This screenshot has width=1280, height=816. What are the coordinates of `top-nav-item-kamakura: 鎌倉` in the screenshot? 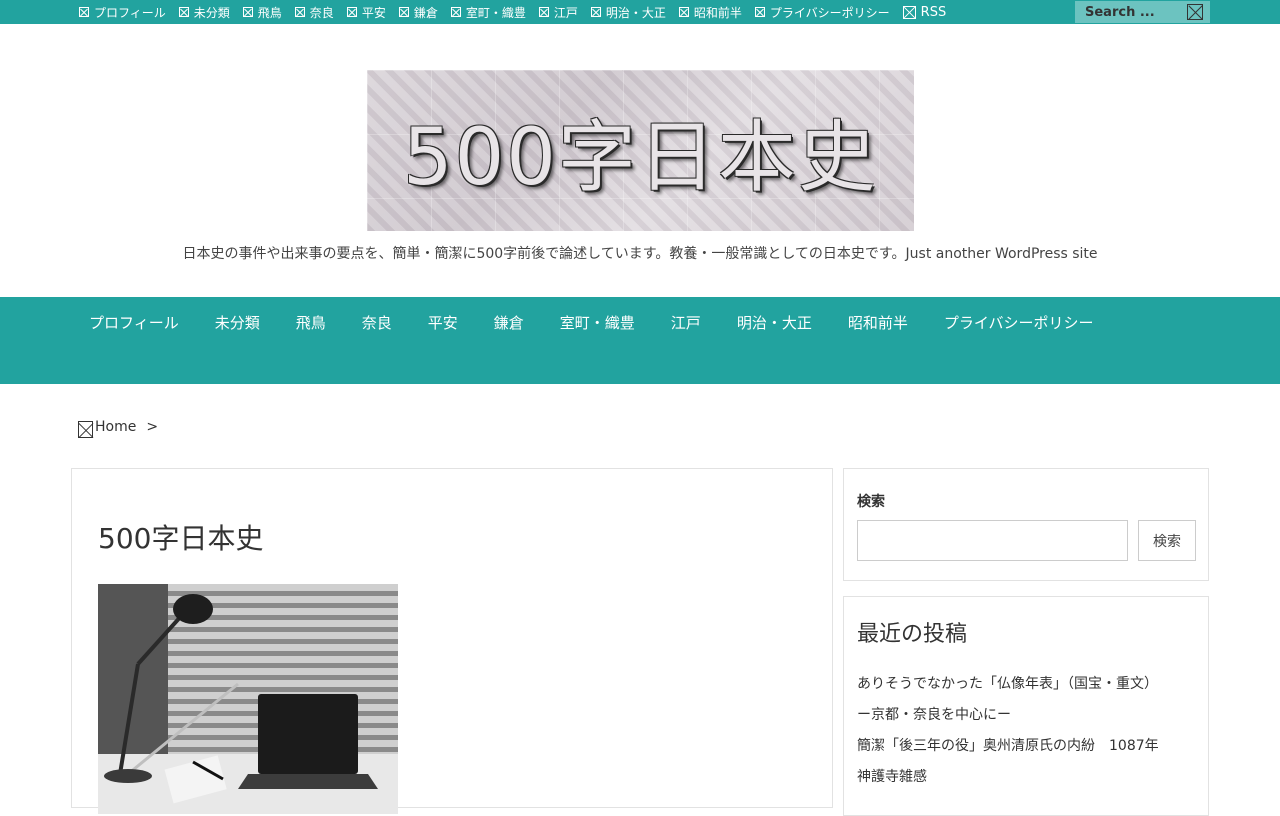 It's located at (418, 12).